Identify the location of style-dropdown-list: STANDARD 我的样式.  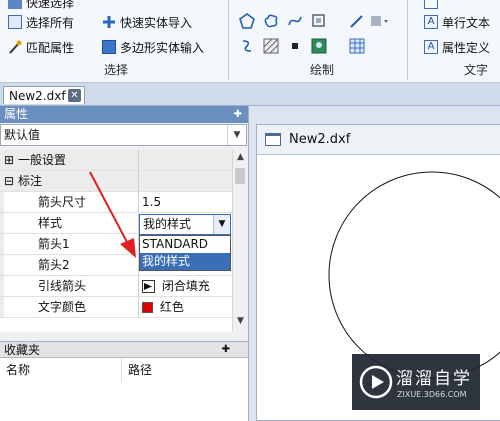
(185, 253).